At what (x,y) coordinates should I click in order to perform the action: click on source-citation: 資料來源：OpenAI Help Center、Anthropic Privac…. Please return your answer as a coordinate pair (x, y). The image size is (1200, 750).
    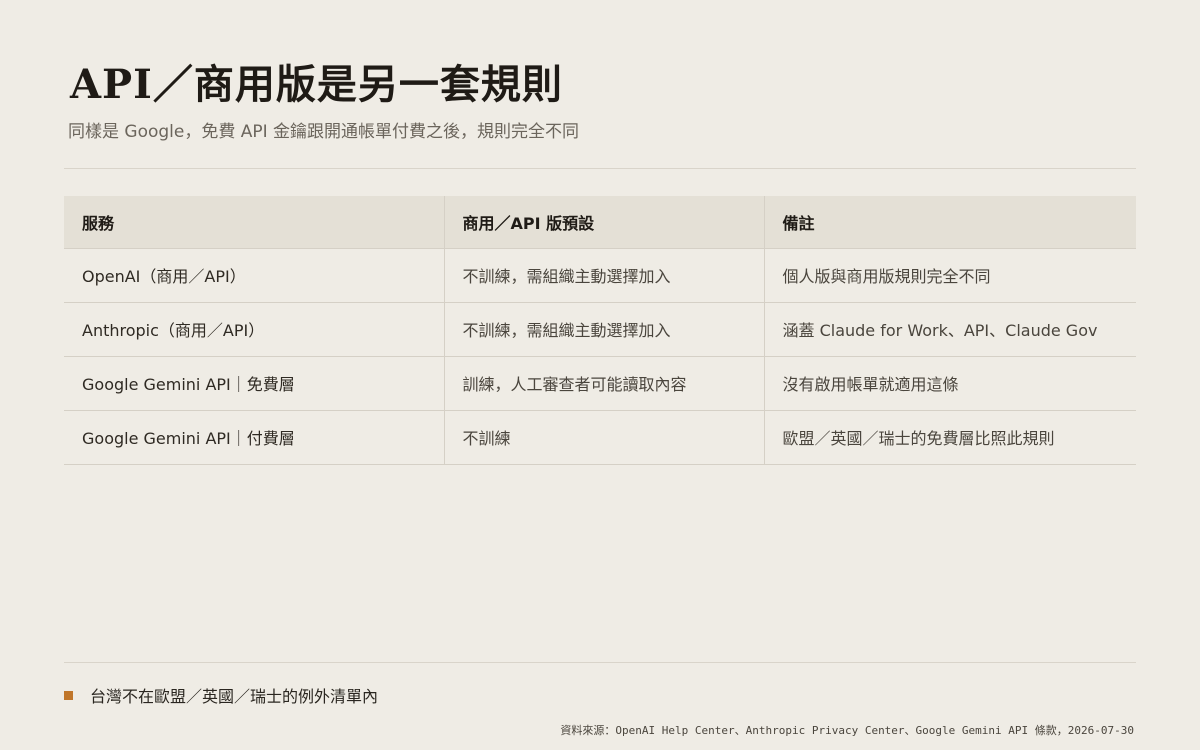
    Looking at the image, I should click on (847, 730).